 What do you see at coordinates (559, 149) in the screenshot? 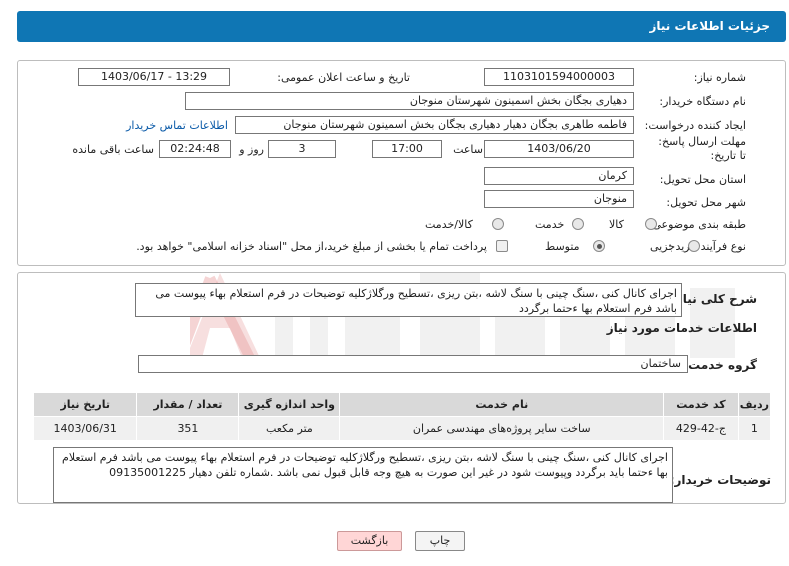
I see `deadline-date-field: 1403/06/20` at bounding box center [559, 149].